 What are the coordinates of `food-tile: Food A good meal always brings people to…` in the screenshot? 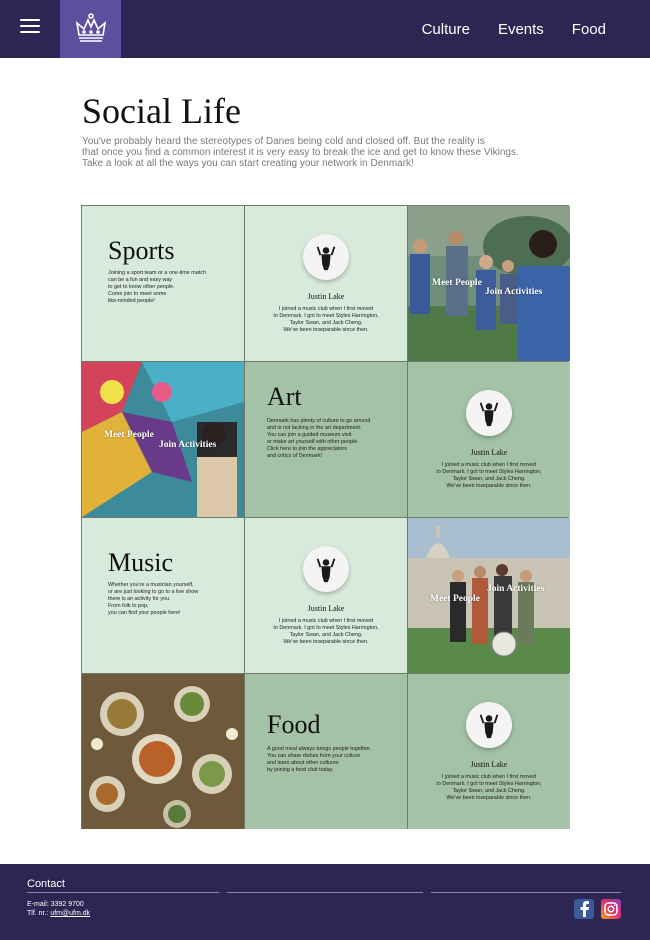 It's located at (326, 751).